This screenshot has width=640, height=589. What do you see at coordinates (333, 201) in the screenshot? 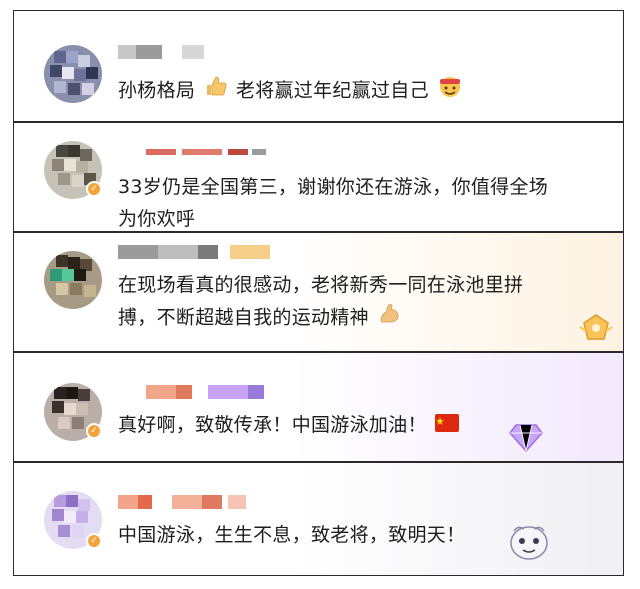
I see `comment-text: 33岁仍是全国第三，谢谢你还在游泳，你值得全场 为你欢呼` at bounding box center [333, 201].